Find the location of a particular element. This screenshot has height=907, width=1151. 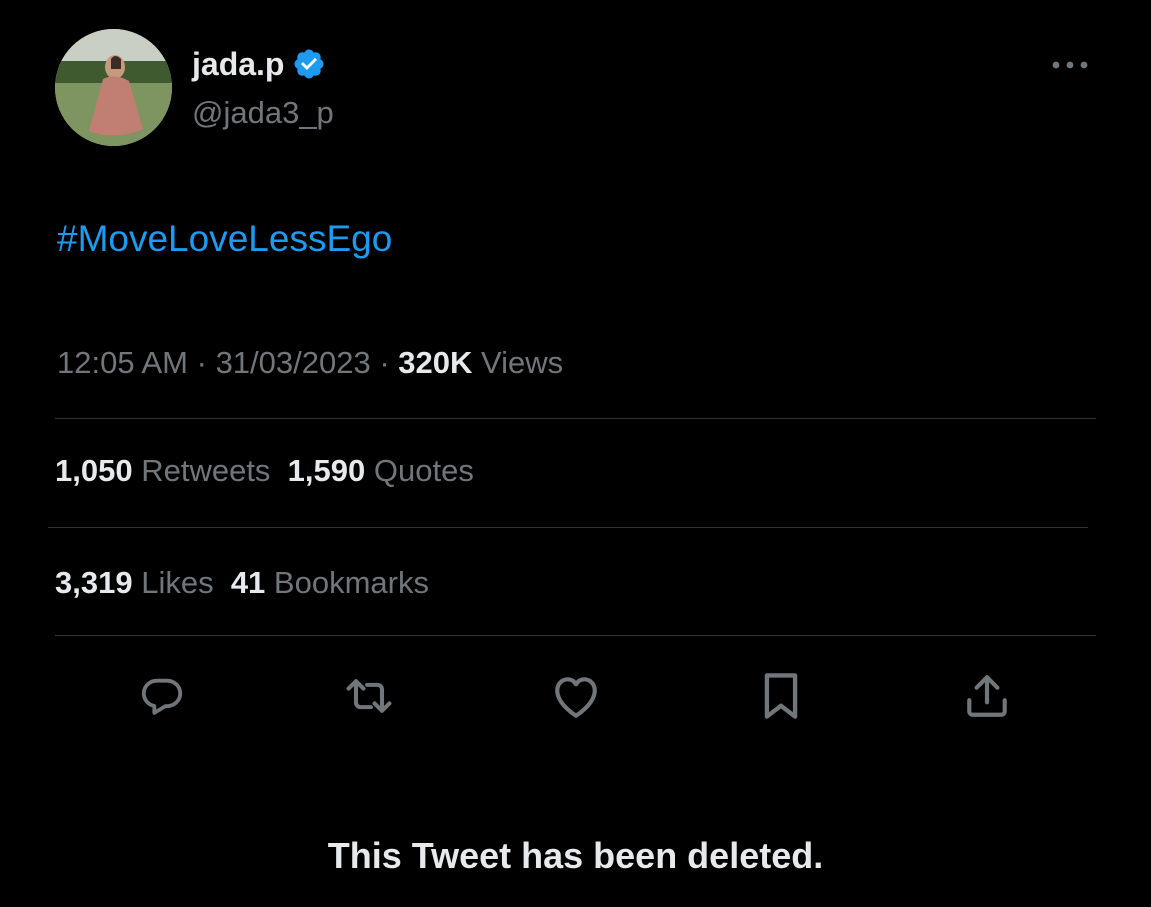

display-name-row: jada.p is located at coordinates (259, 64).